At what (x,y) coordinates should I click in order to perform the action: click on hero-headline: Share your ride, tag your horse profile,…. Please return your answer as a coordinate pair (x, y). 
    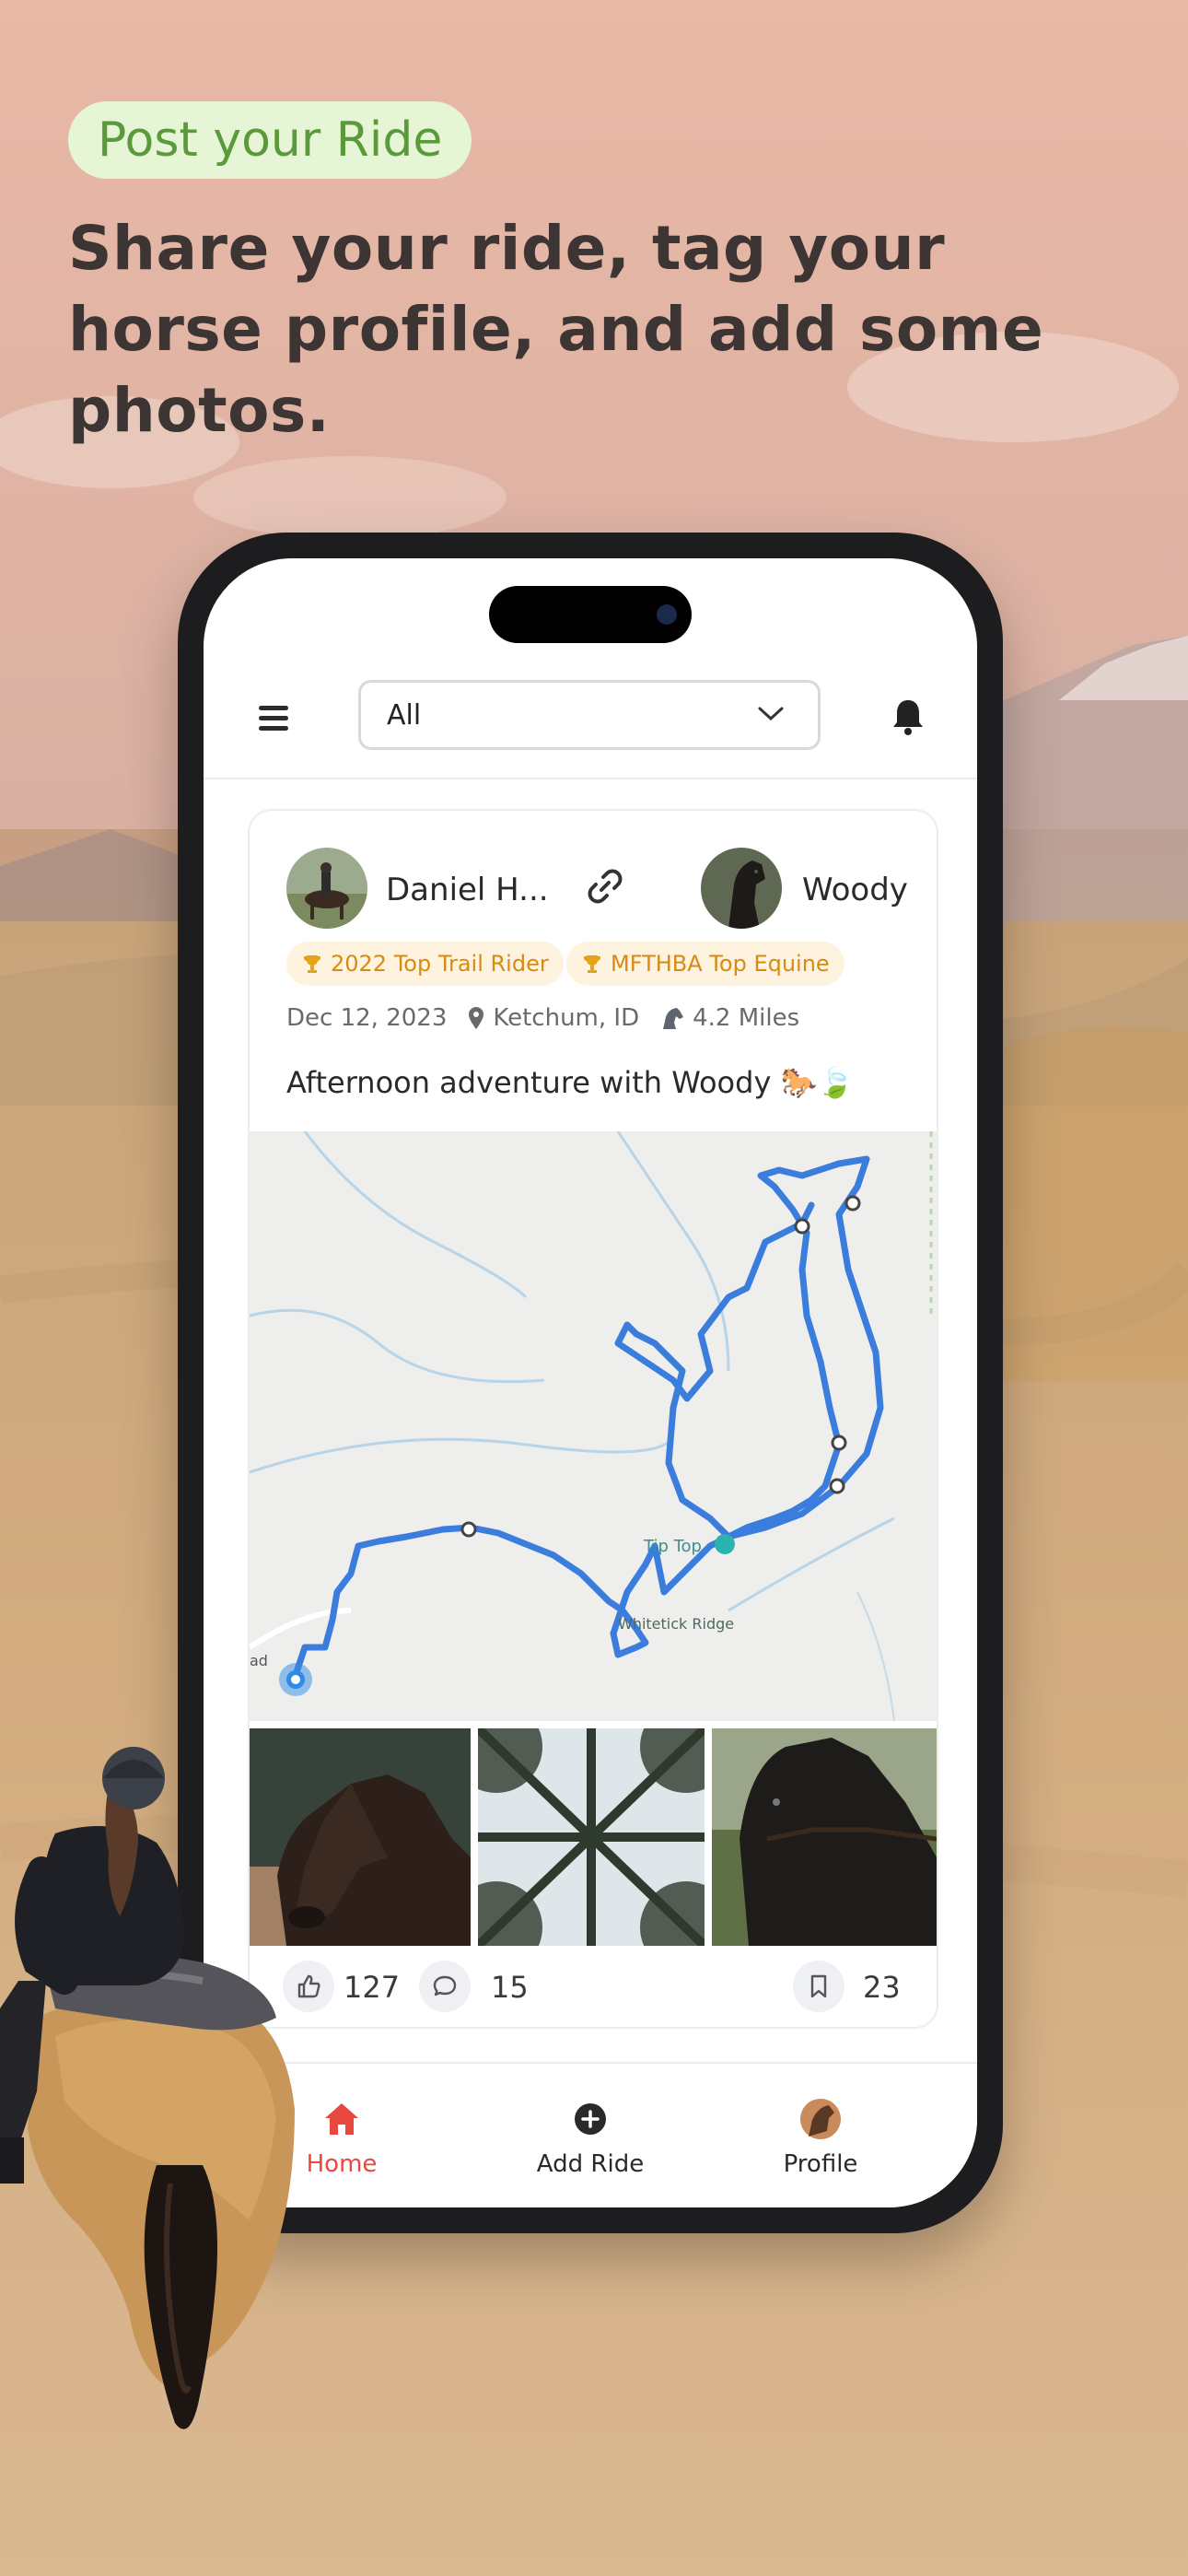
    Looking at the image, I should click on (556, 329).